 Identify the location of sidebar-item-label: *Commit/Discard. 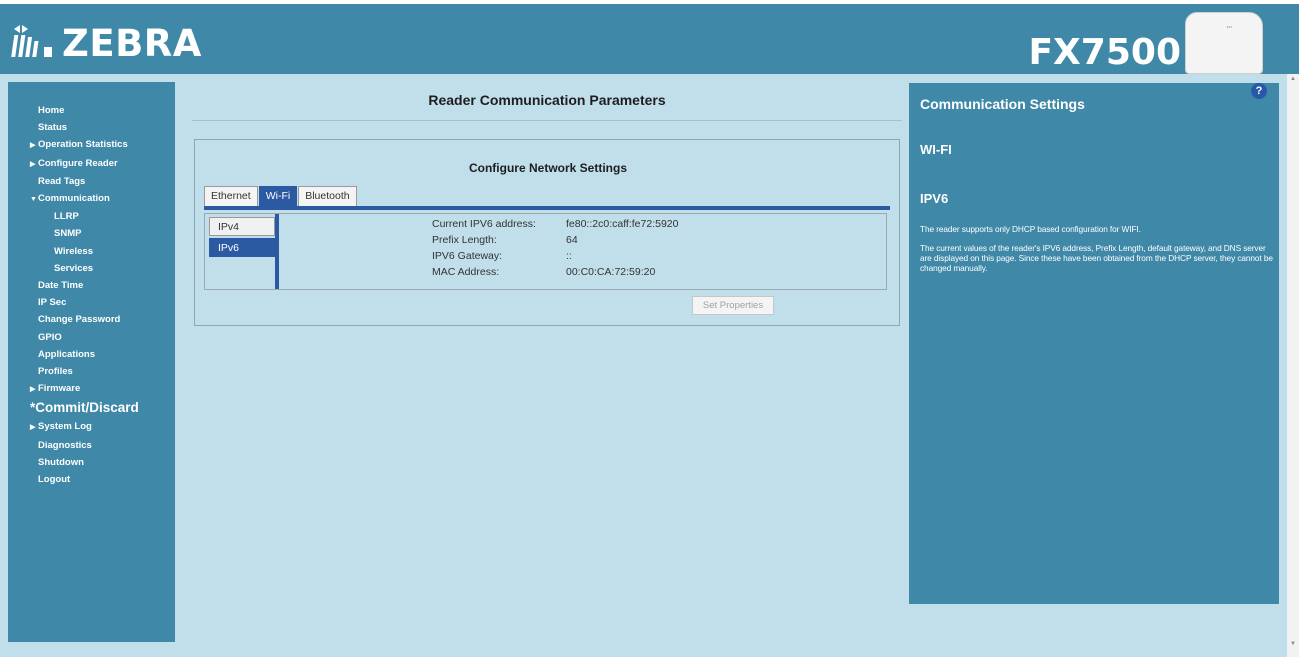
(84, 408).